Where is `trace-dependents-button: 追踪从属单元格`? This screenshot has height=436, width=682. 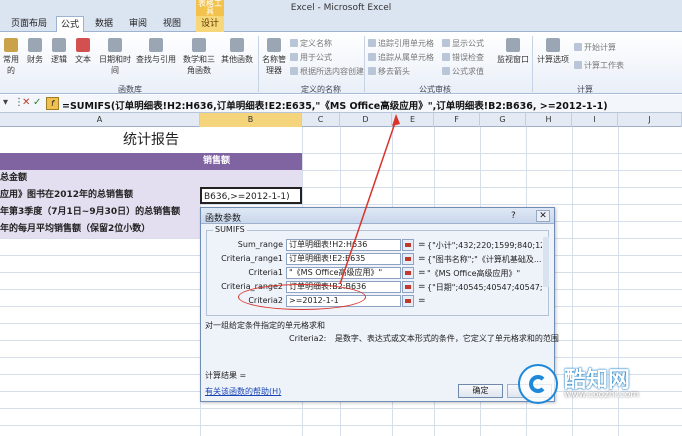 trace-dependents-button: 追踪从属单元格 is located at coordinates (401, 57).